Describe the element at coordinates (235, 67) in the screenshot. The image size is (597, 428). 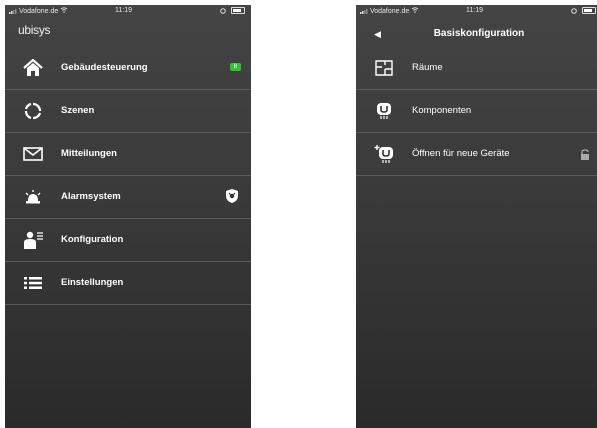
I see `count-badge: 8` at that location.